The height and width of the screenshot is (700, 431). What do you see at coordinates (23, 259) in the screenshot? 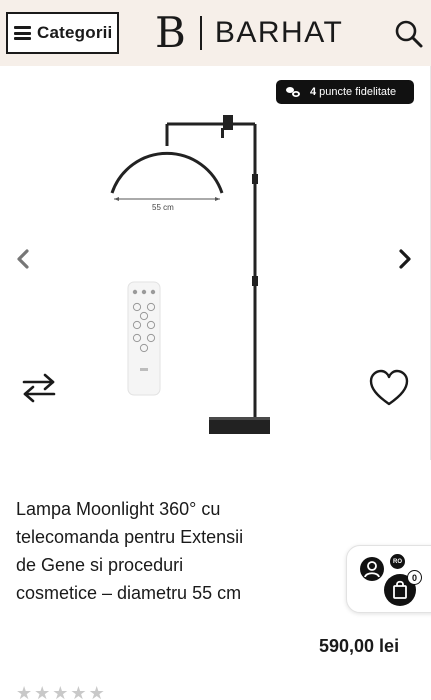
I see `chevron-left-icon` at bounding box center [23, 259].